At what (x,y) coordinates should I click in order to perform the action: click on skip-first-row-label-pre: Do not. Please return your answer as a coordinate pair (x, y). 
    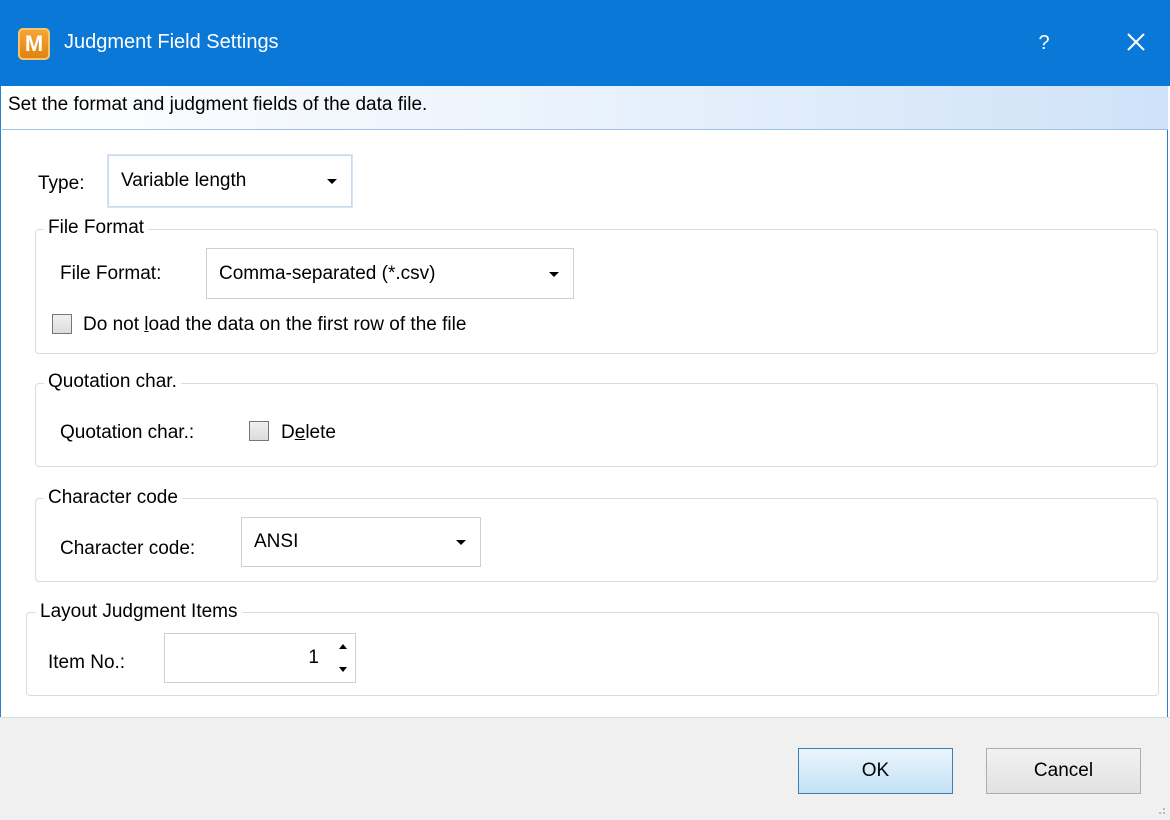
    Looking at the image, I should click on (114, 324).